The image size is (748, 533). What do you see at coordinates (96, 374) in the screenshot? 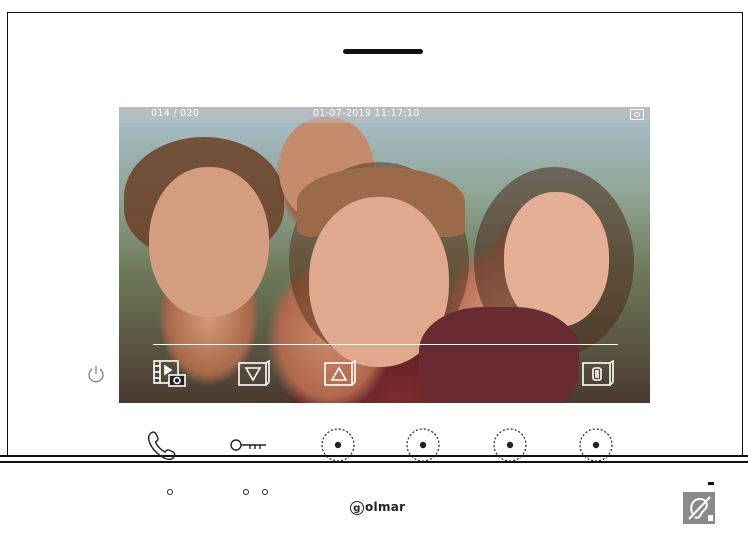
I see `power-icon` at bounding box center [96, 374].